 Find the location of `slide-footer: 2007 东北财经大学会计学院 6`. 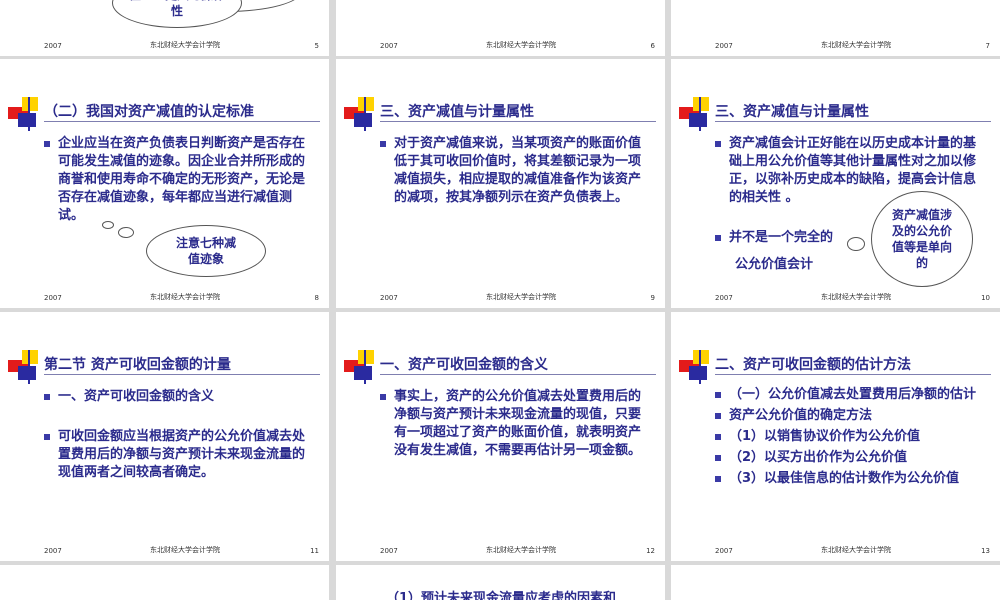

slide-footer: 2007 东北财经大学会计学院 6 is located at coordinates (517, 45).